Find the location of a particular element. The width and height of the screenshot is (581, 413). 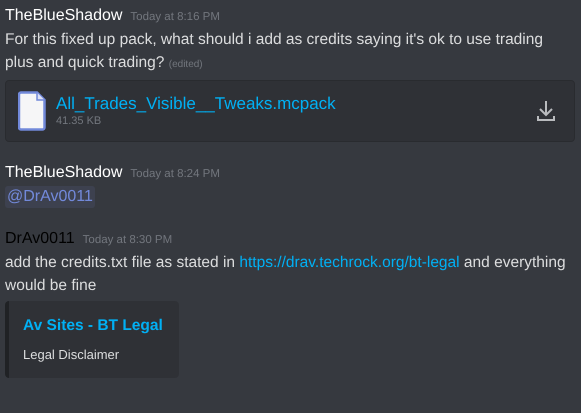

file-size: 41.35 KB is located at coordinates (79, 121).